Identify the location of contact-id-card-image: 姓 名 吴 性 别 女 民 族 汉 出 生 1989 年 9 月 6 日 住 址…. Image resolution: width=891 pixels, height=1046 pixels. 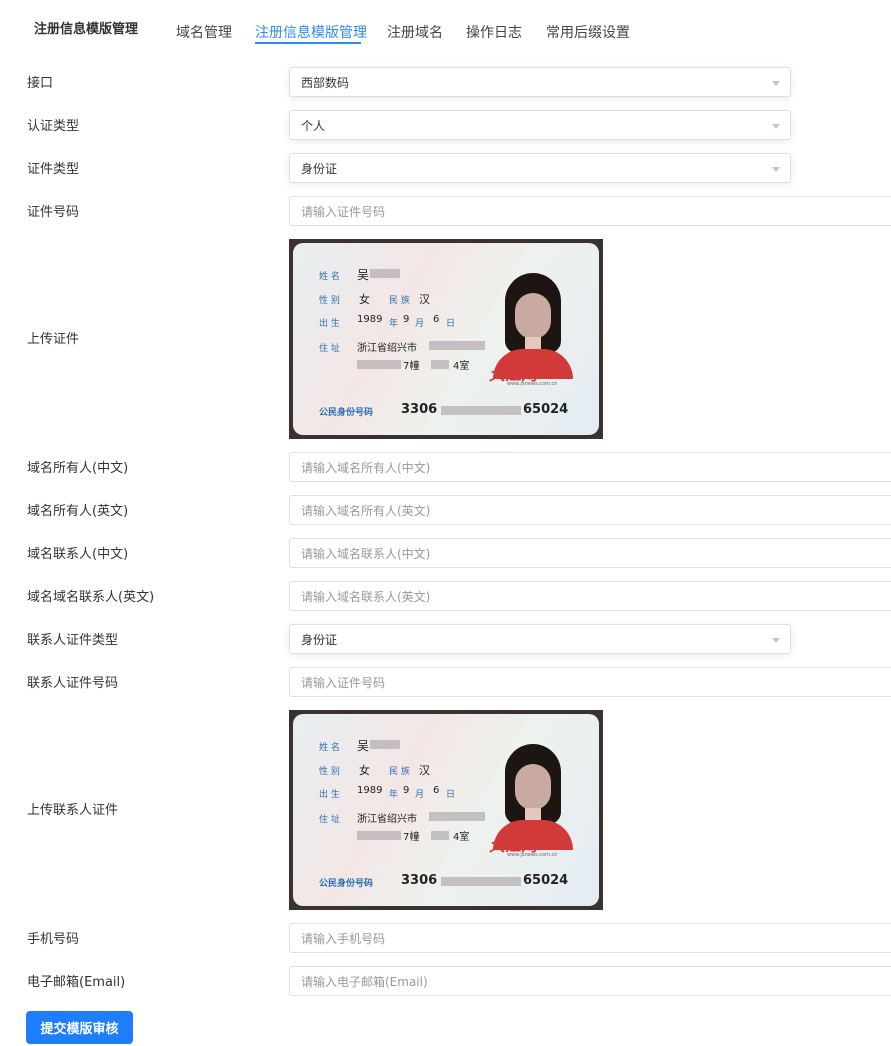
(446, 810).